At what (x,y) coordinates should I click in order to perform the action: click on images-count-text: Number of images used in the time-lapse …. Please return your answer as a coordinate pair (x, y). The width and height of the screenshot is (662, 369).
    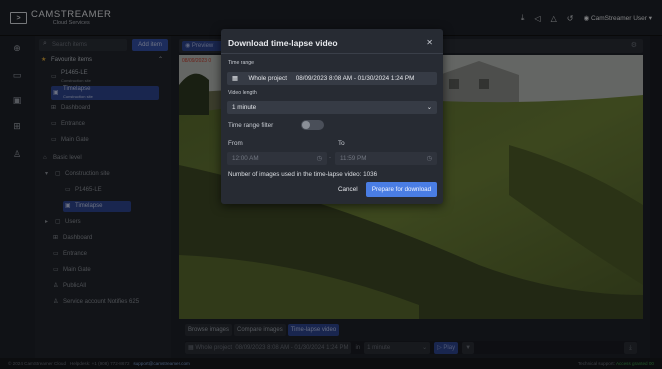
    Looking at the image, I should click on (303, 174).